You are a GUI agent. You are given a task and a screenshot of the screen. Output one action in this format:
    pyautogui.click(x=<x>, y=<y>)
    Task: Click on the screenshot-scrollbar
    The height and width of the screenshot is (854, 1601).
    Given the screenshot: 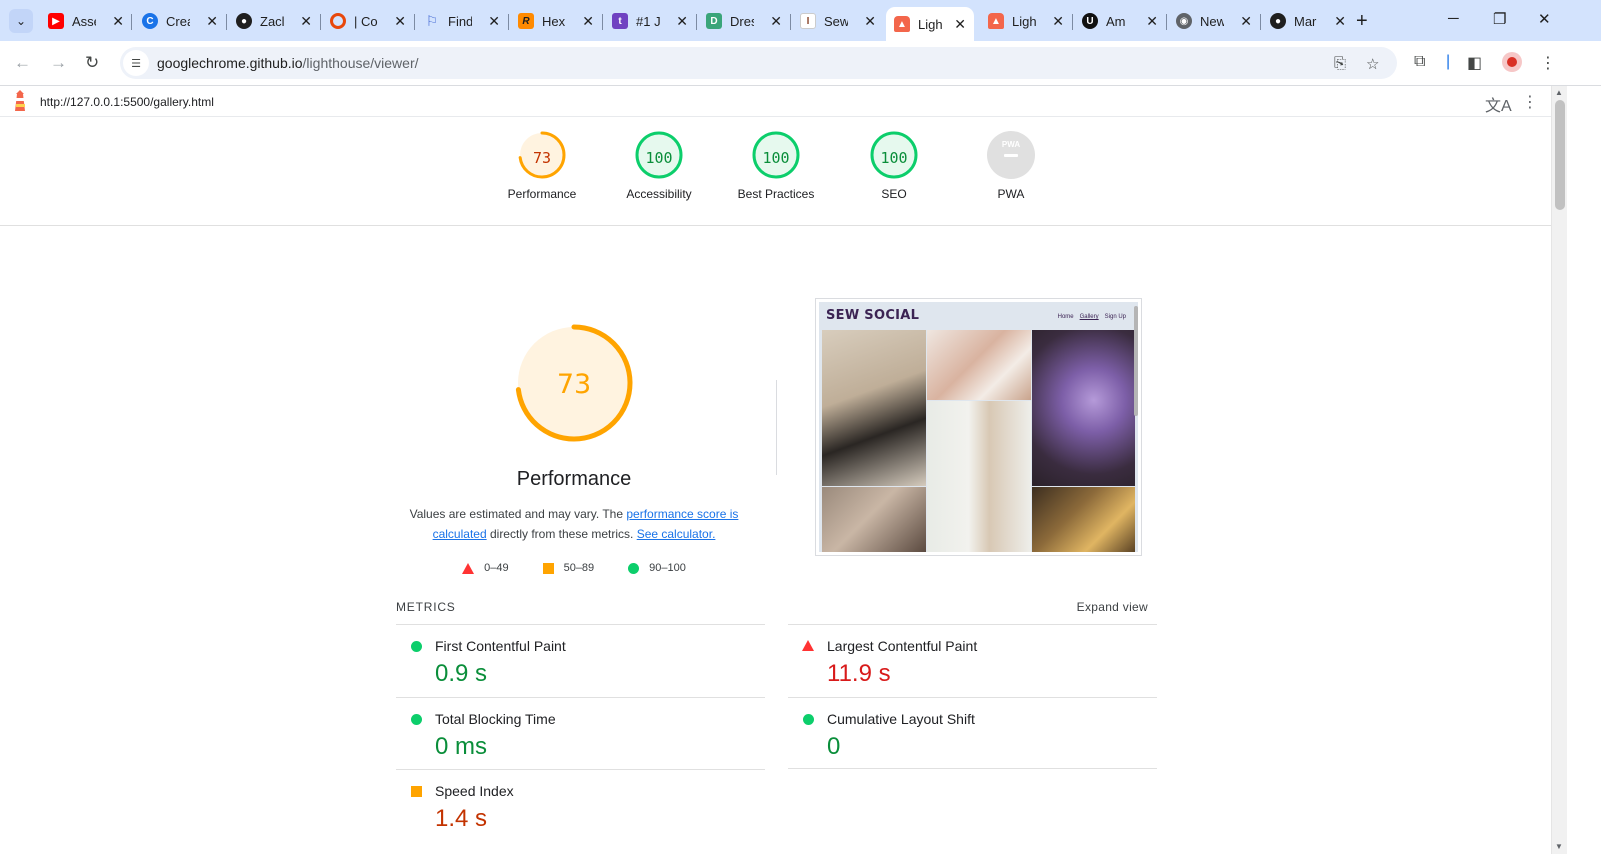 What is the action you would take?
    pyautogui.click(x=1136, y=361)
    